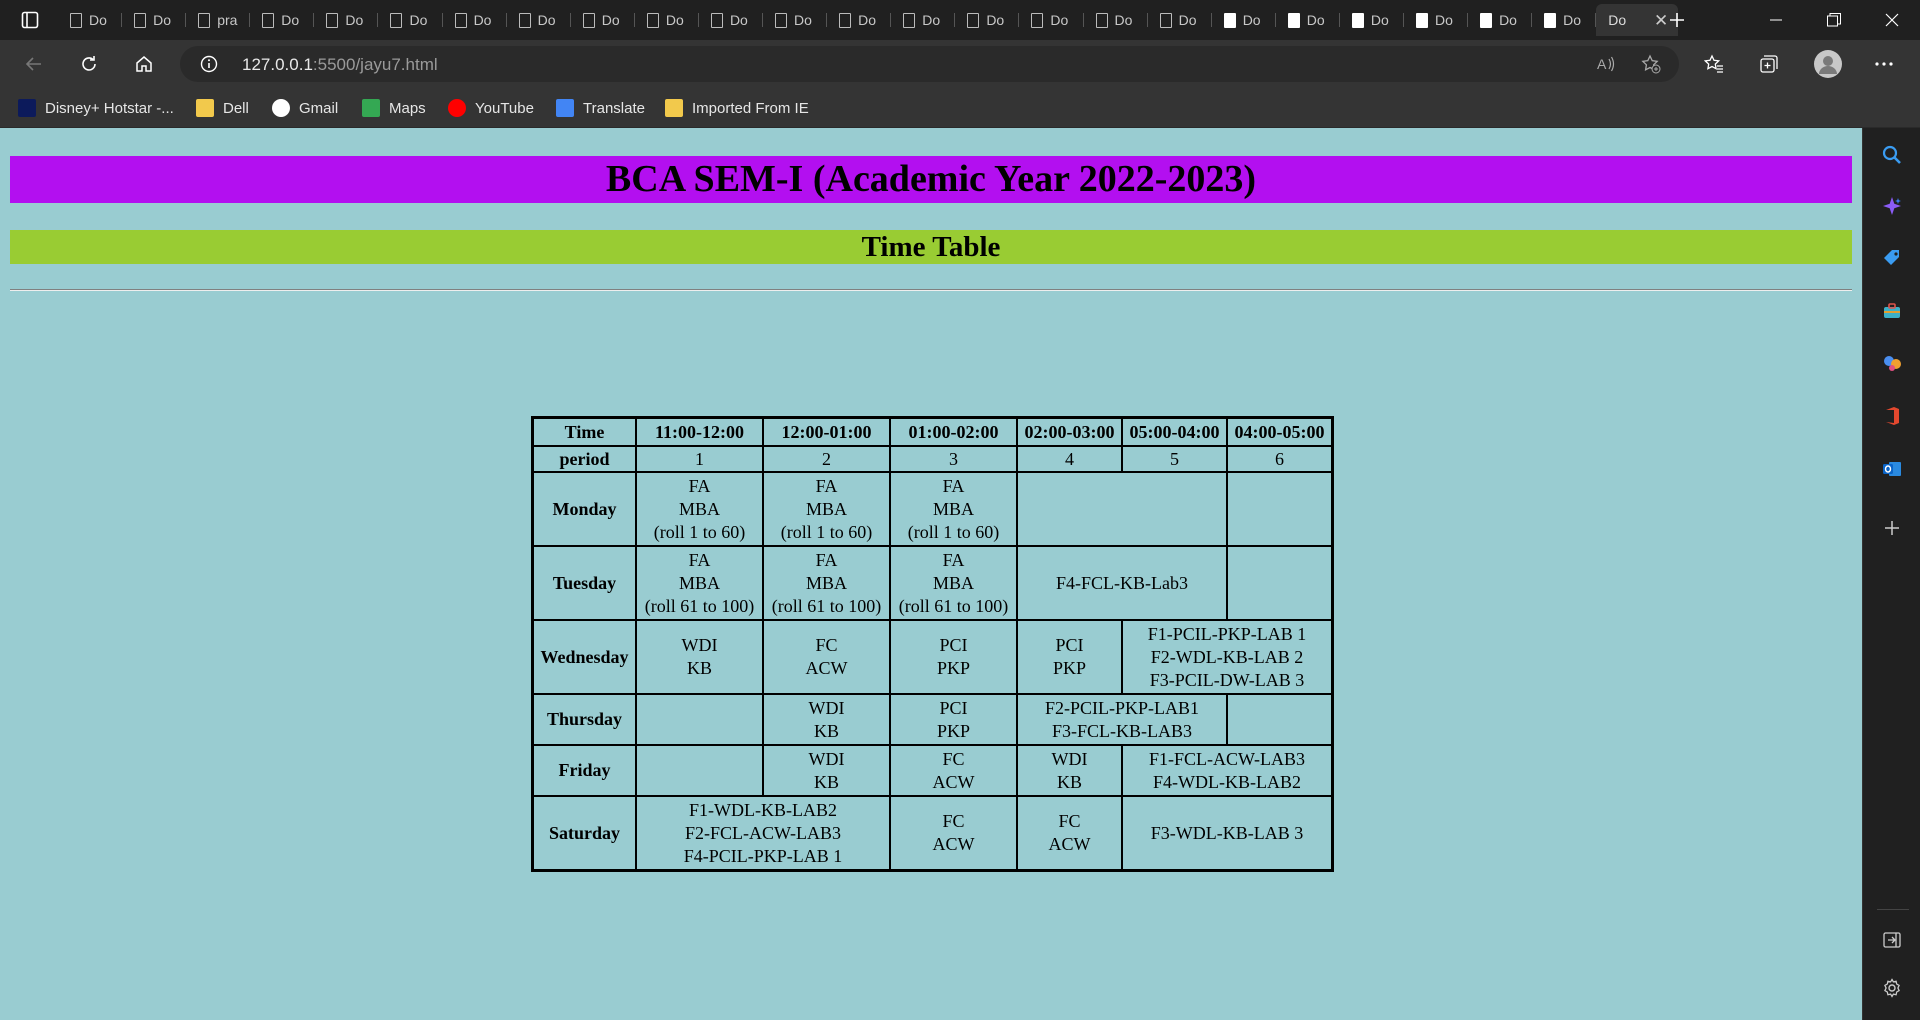 The width and height of the screenshot is (1920, 1020). What do you see at coordinates (1834, 20) in the screenshot?
I see `restore-button` at bounding box center [1834, 20].